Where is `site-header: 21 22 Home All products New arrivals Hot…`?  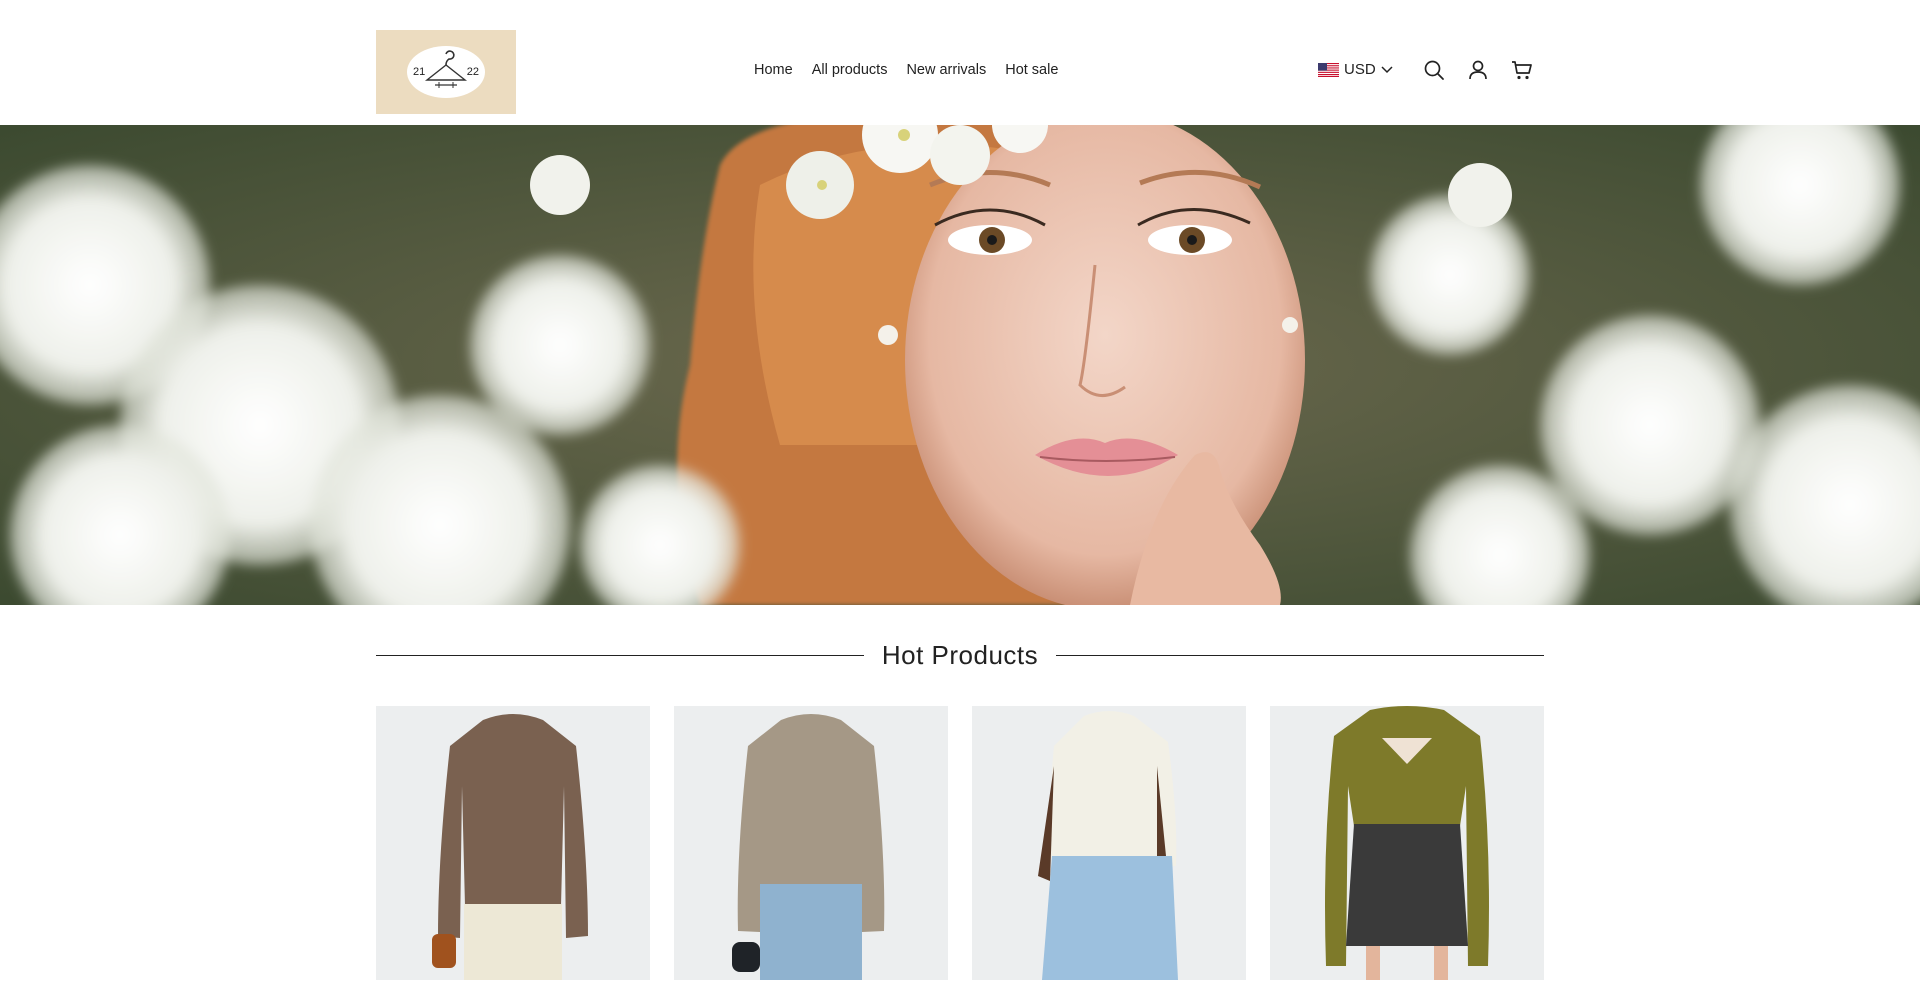
site-header: 21 22 Home All products New arrivals Hot… is located at coordinates (960, 62).